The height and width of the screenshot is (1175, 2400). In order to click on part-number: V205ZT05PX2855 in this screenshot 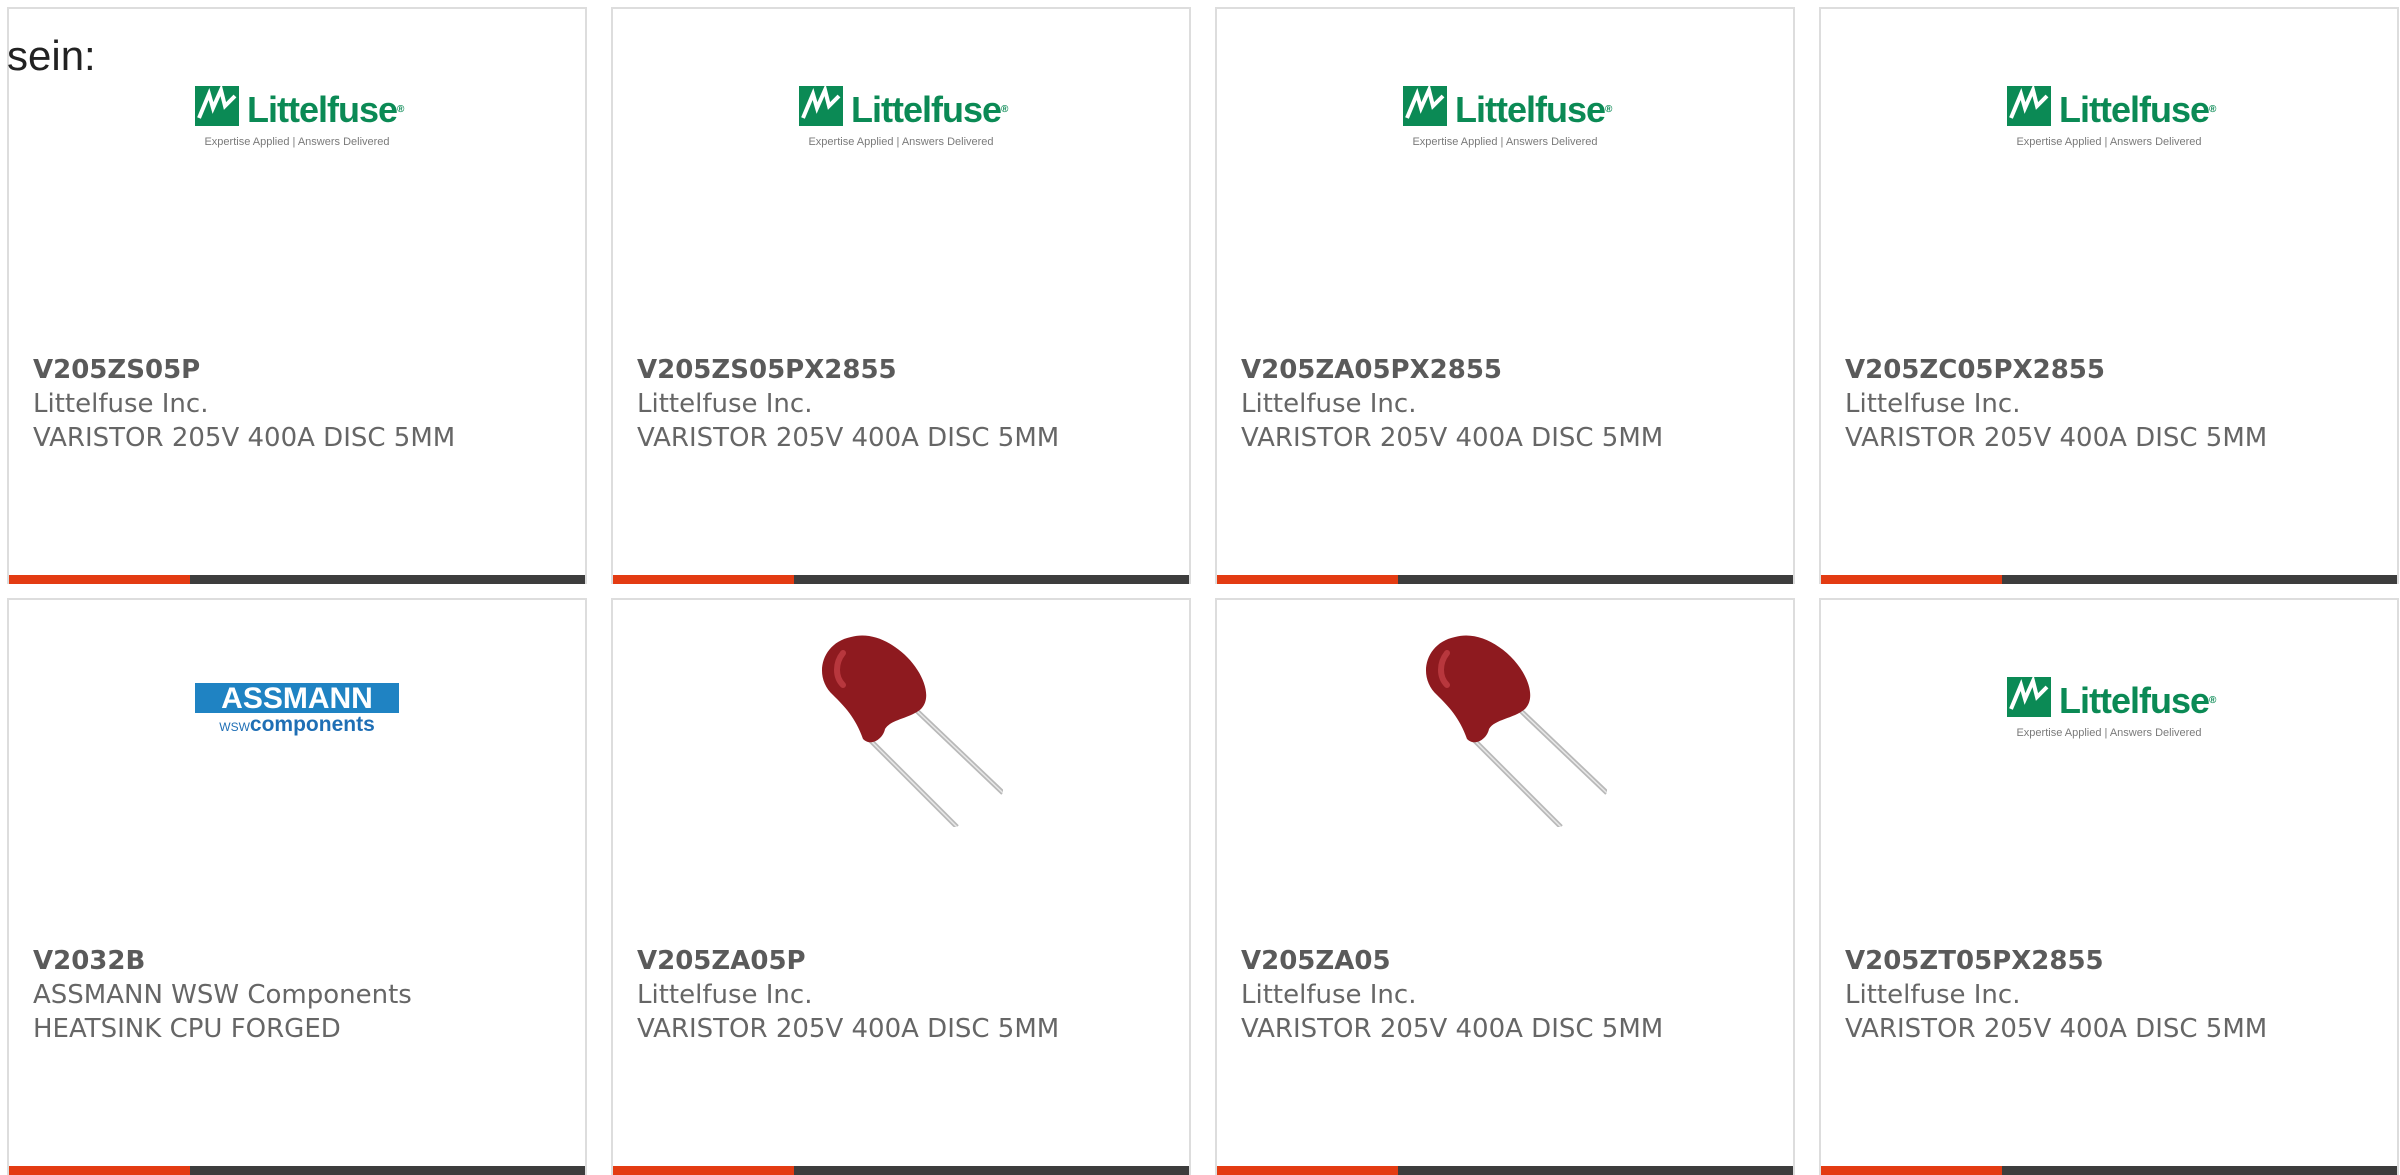, I will do `click(2115, 961)`.